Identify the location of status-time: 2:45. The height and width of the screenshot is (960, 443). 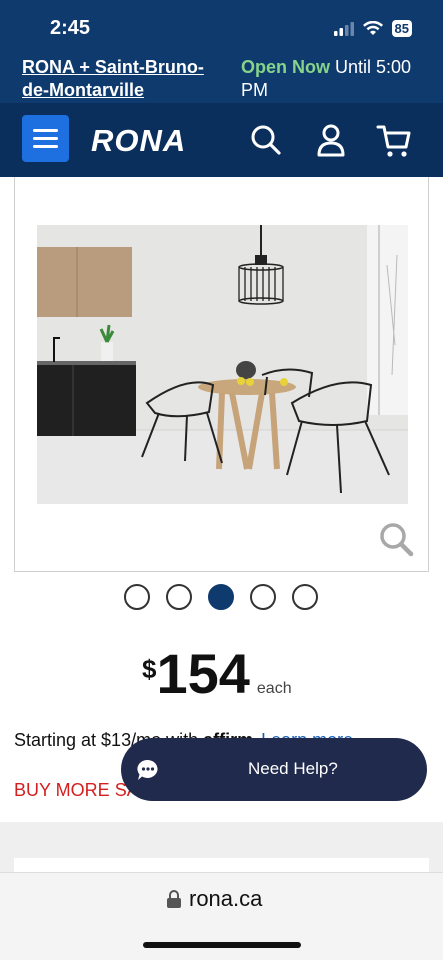
(70, 28).